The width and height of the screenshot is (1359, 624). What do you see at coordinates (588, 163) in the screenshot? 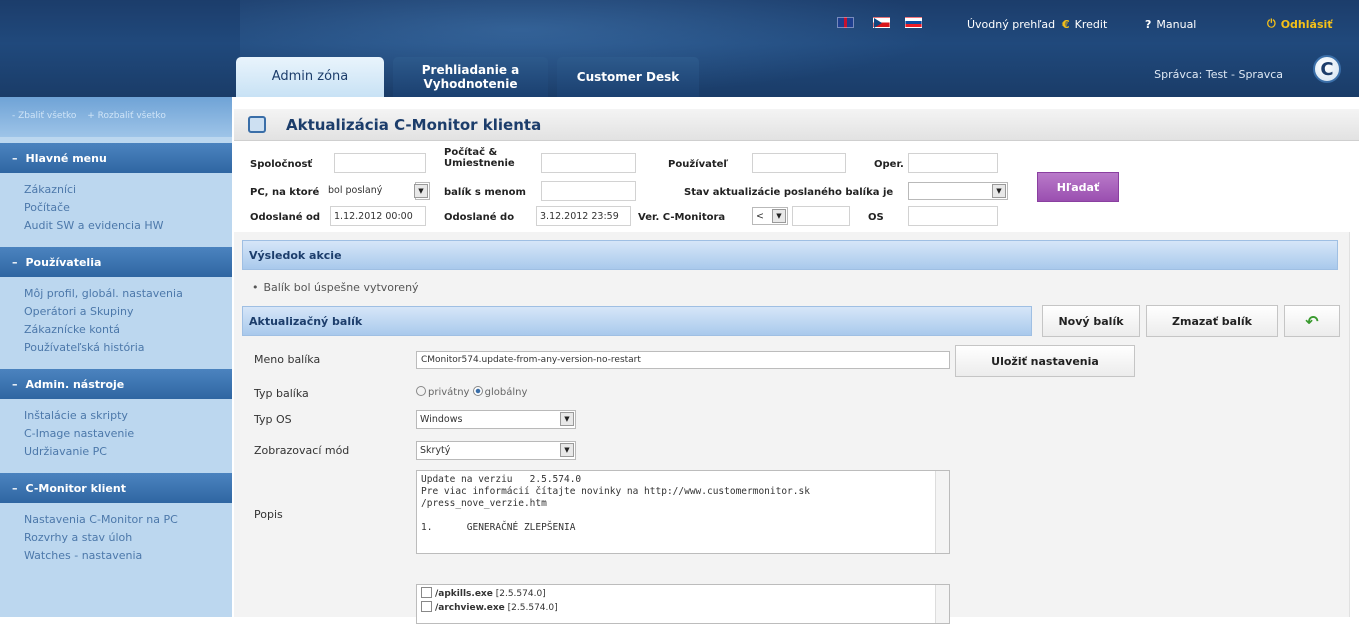
I see `computer-input` at bounding box center [588, 163].